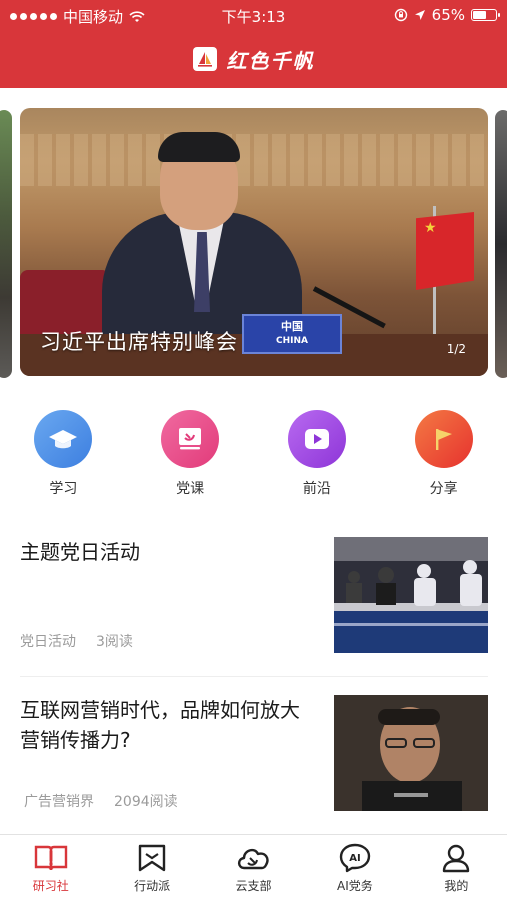 The width and height of the screenshot is (507, 901). I want to click on banner-counter: 1/2, so click(456, 349).